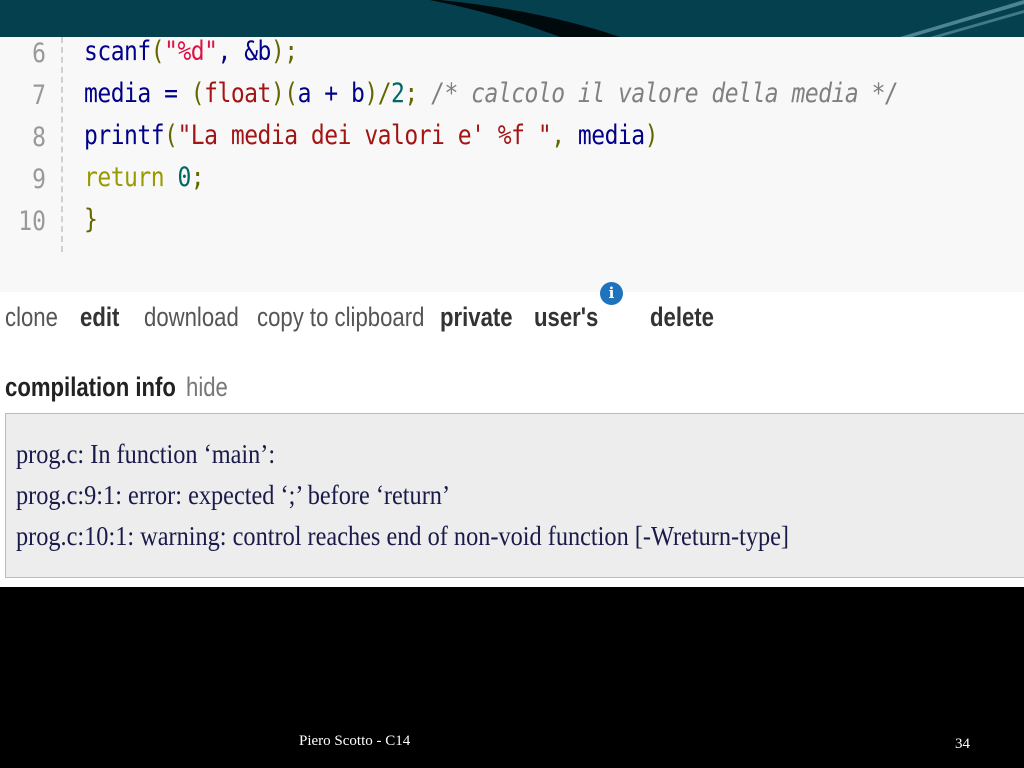 The width and height of the screenshot is (1024, 768). I want to click on code-text: }, so click(91, 220).